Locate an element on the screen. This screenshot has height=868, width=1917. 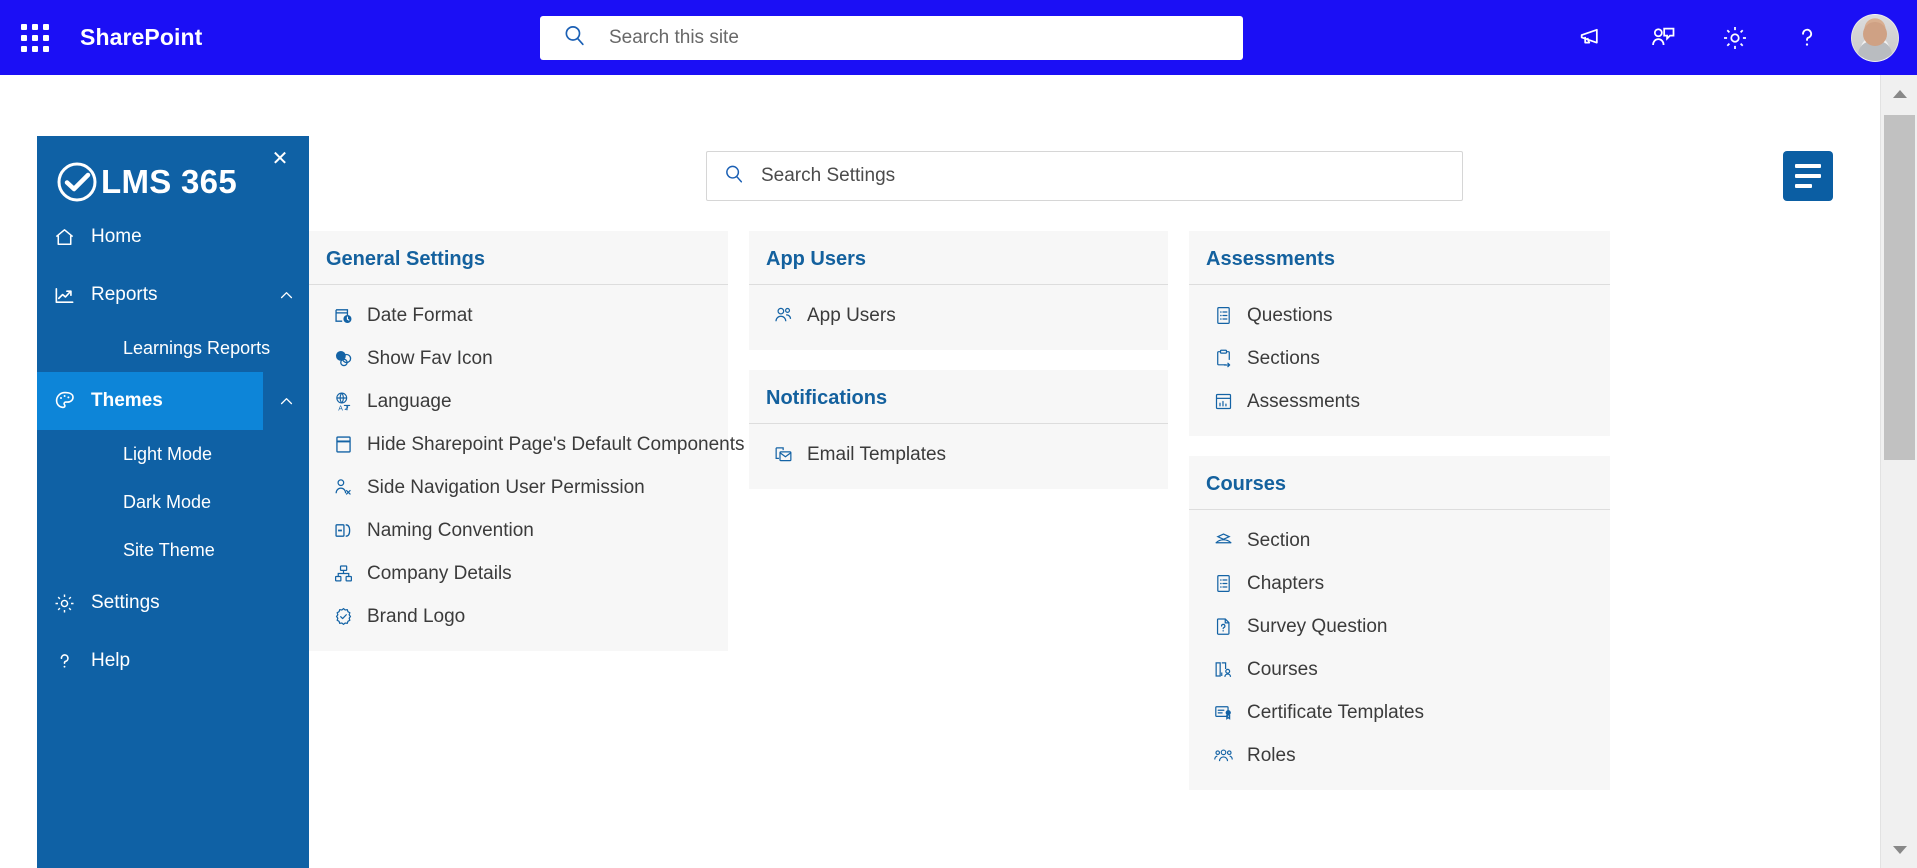
list-item-courses: Courses is located at coordinates (1399, 669).